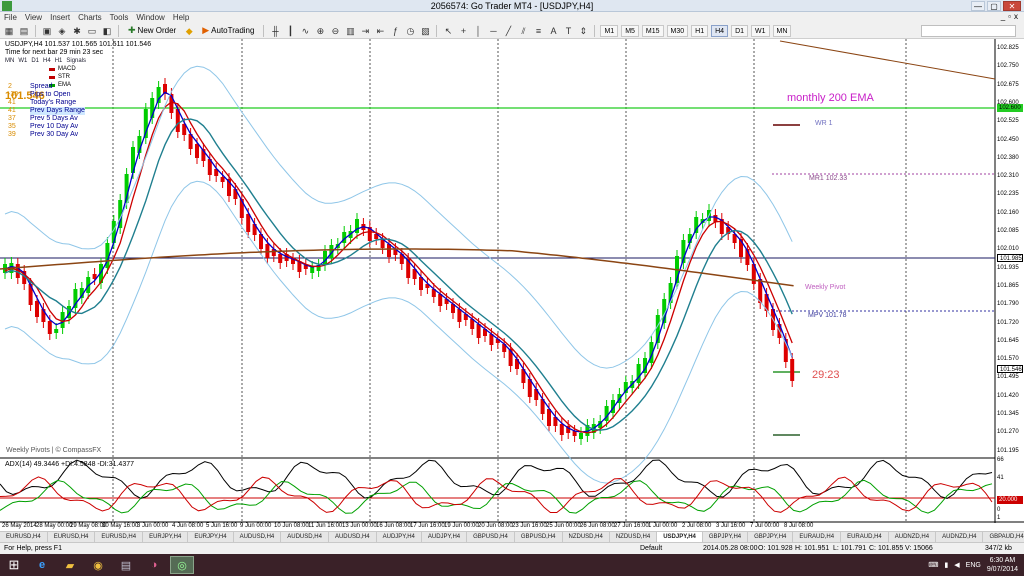  Describe the element at coordinates (182, 565) in the screenshot. I see `mt4-task-icon: ◎` at that location.